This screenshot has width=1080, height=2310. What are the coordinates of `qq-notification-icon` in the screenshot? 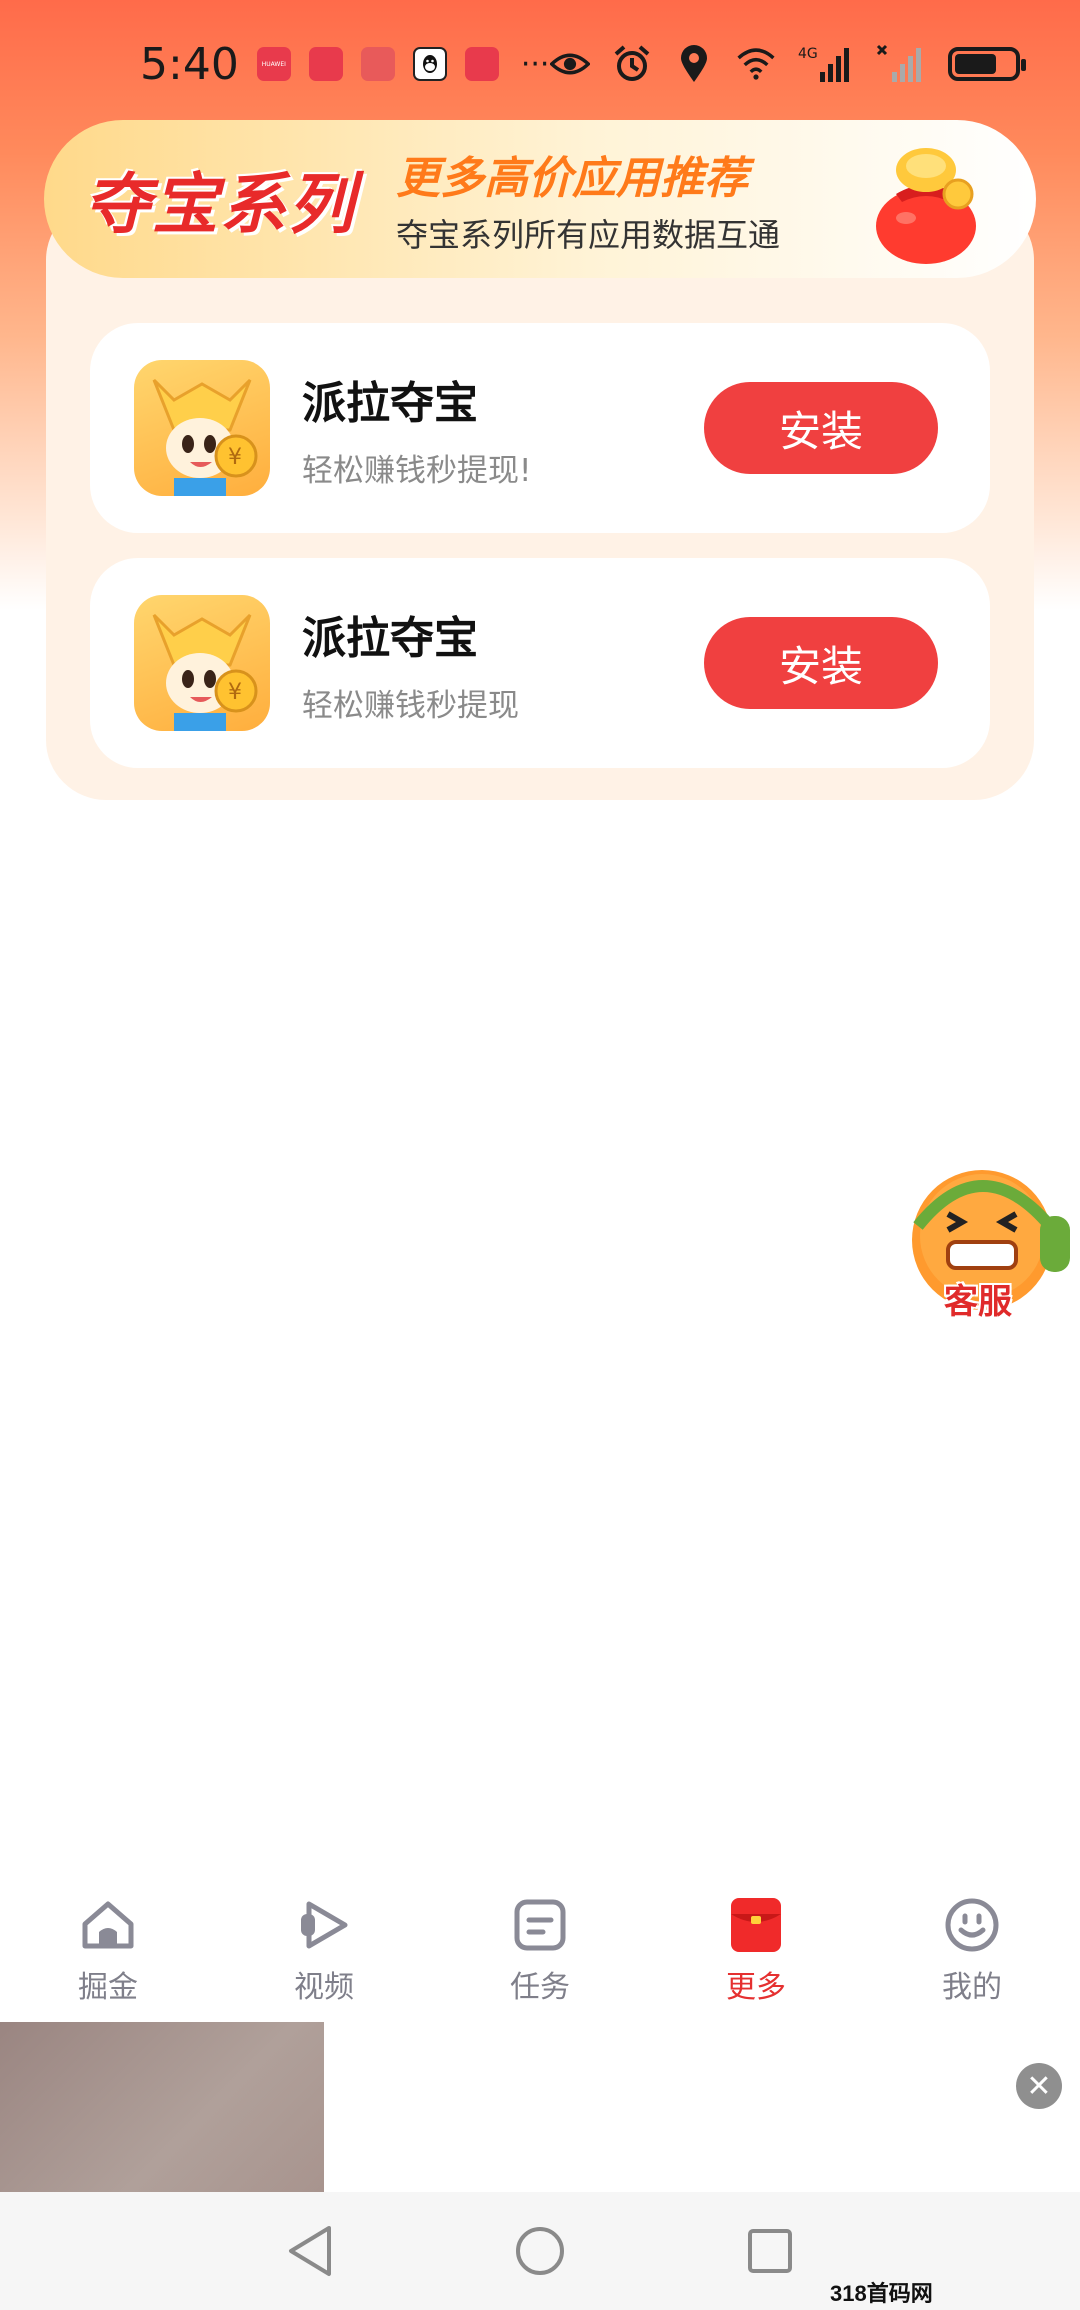 It's located at (429, 64).